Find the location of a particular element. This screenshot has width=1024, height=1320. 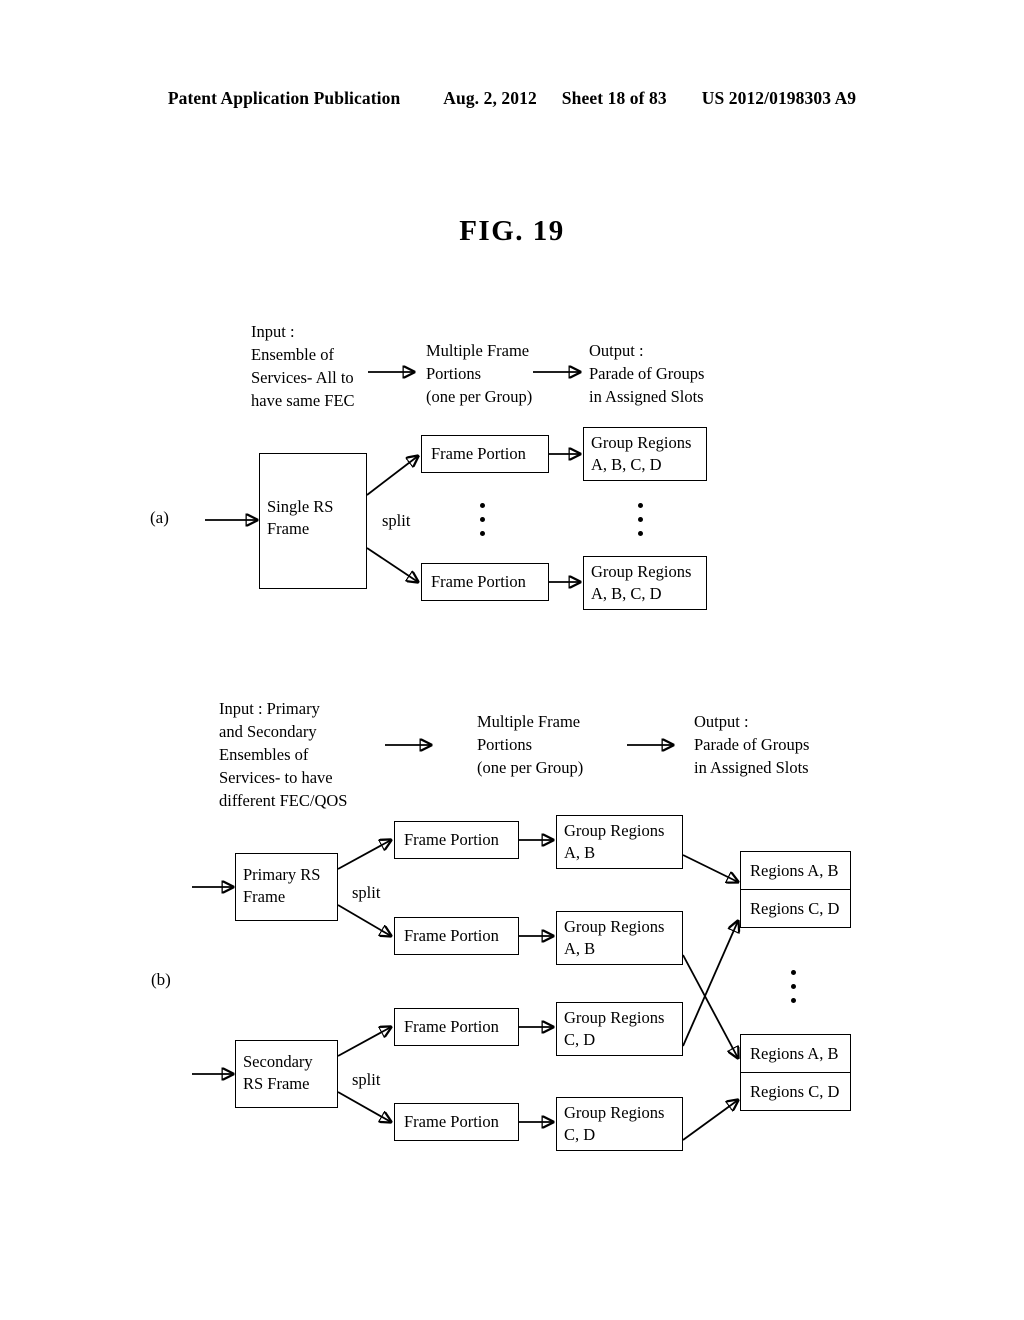

figure-title: FIG. 19 is located at coordinates (512, 231).